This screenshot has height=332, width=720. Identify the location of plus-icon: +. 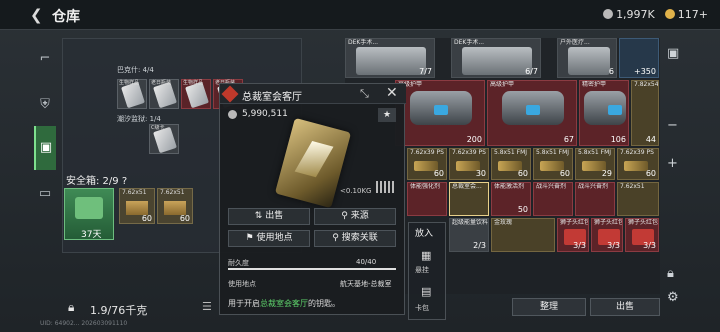
(672, 163).